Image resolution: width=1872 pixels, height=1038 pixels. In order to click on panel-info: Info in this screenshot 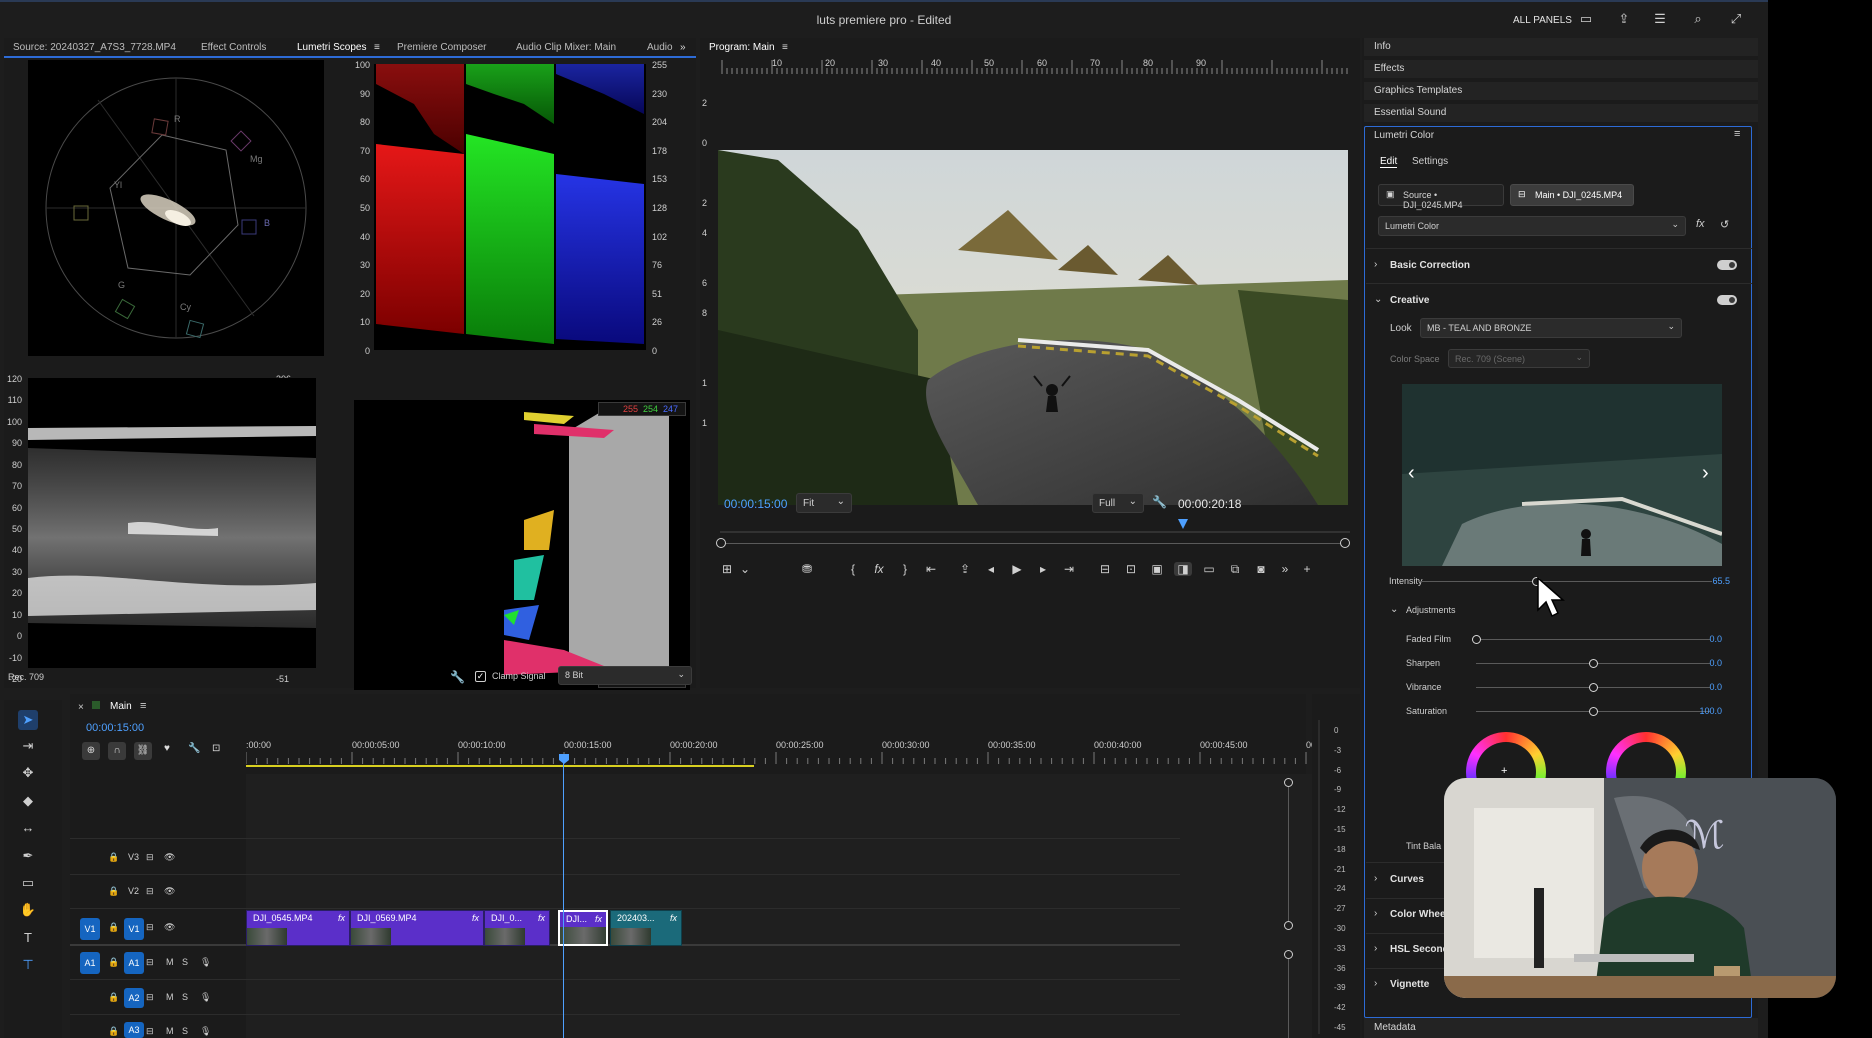, I will do `click(1382, 46)`.